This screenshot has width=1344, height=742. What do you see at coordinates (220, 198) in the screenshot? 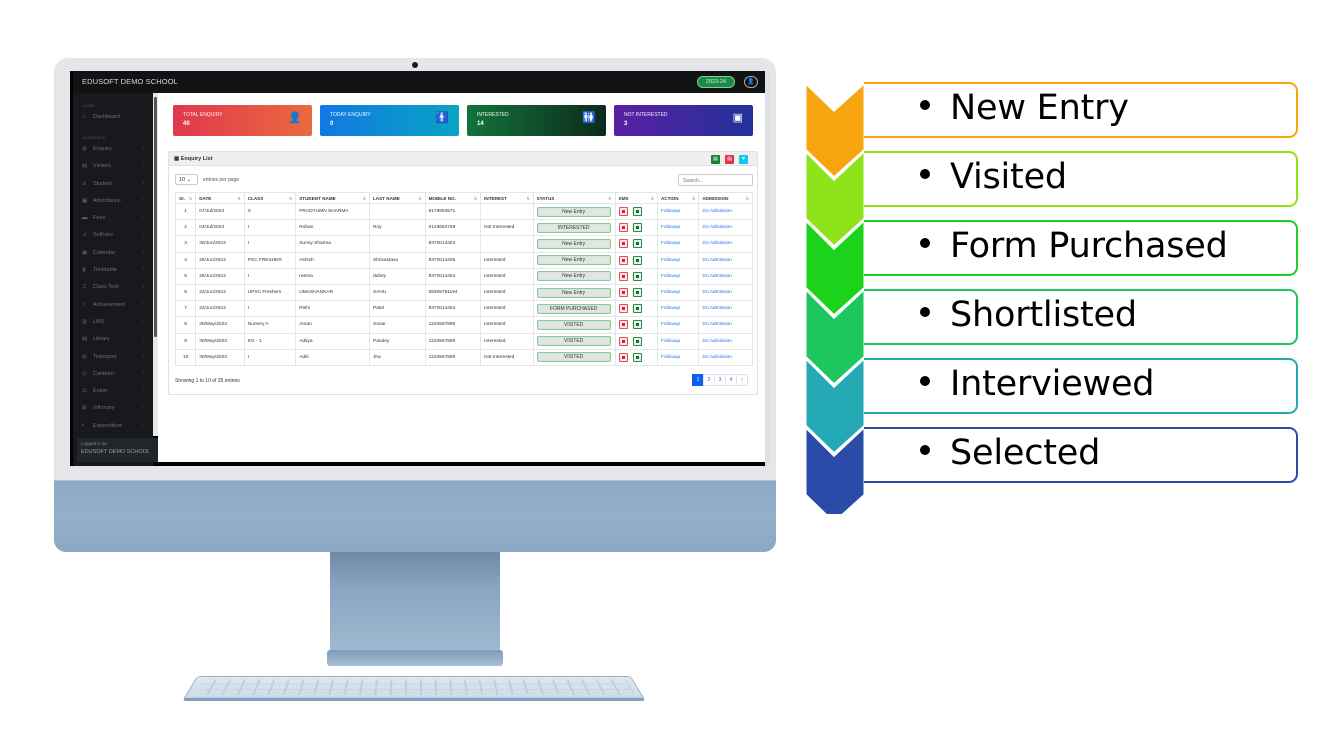
I see `column-header-date: DATE ⇅` at bounding box center [220, 198].